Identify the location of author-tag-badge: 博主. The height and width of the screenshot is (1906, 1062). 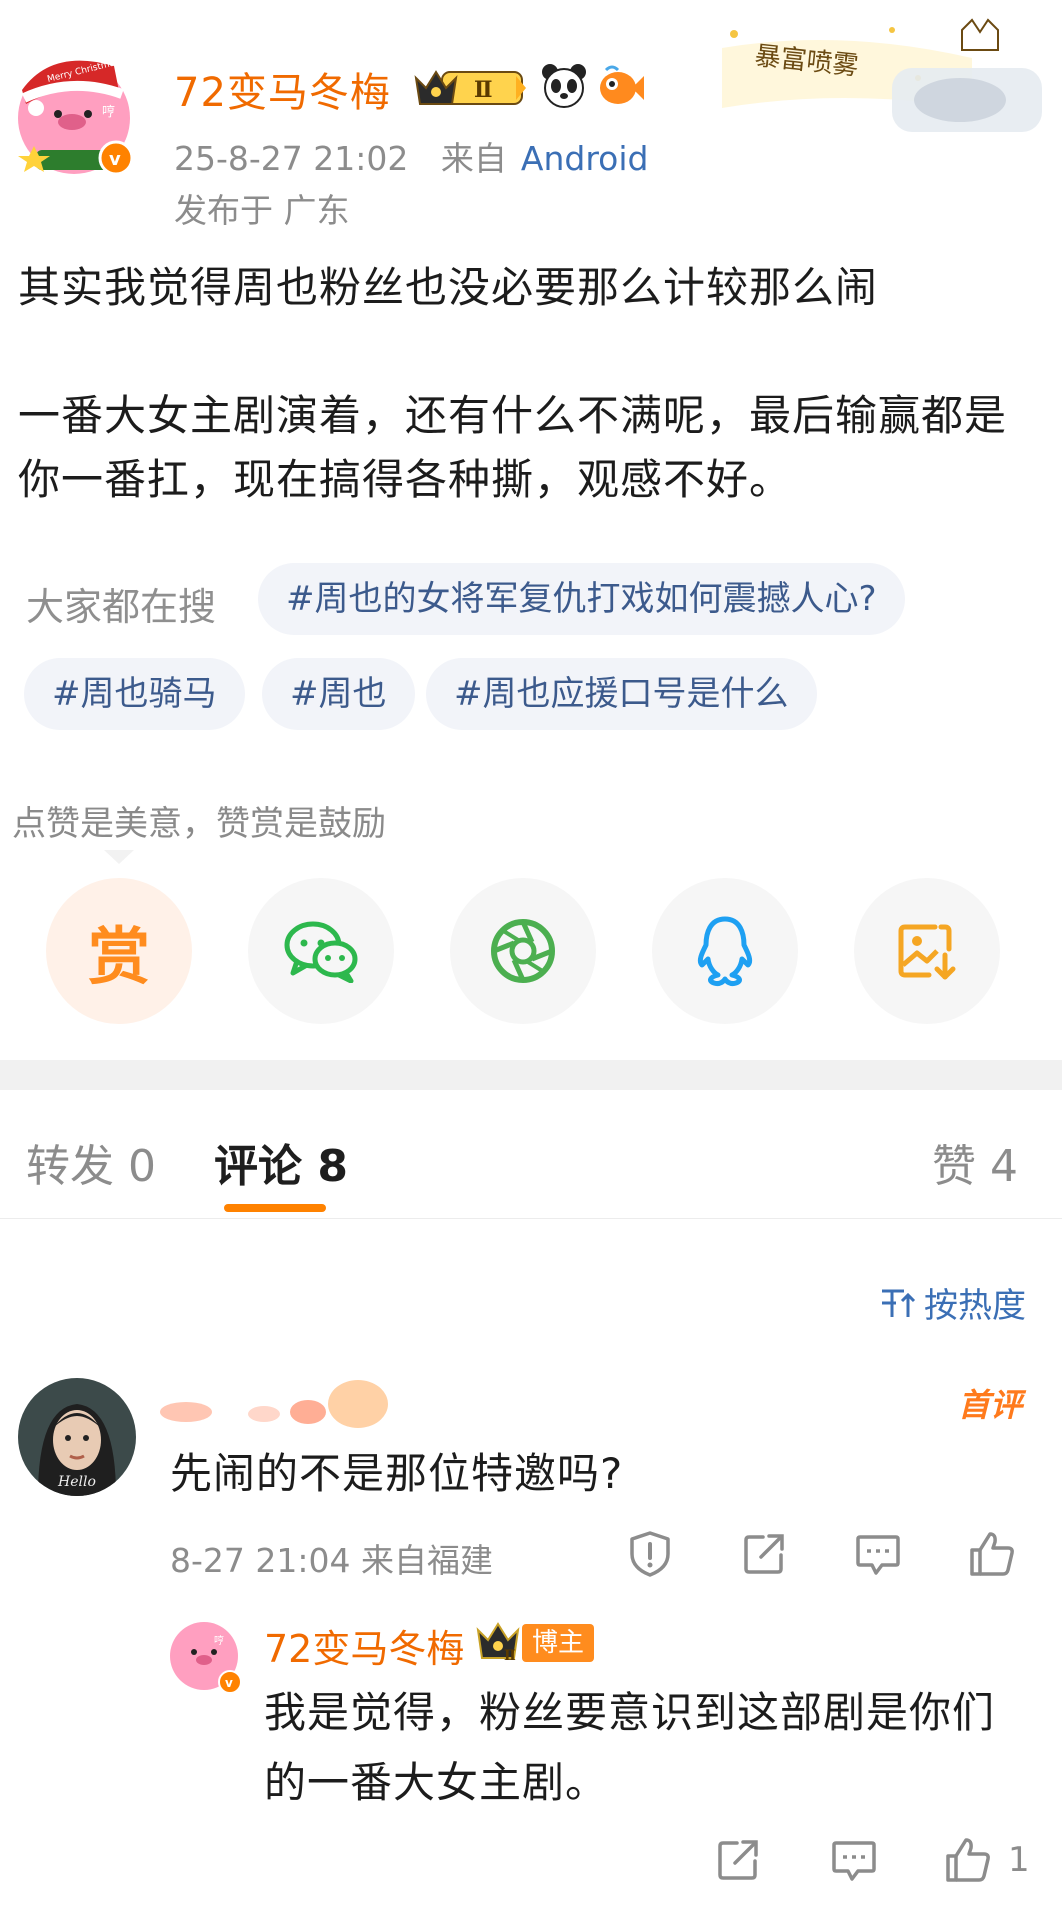
(558, 1643).